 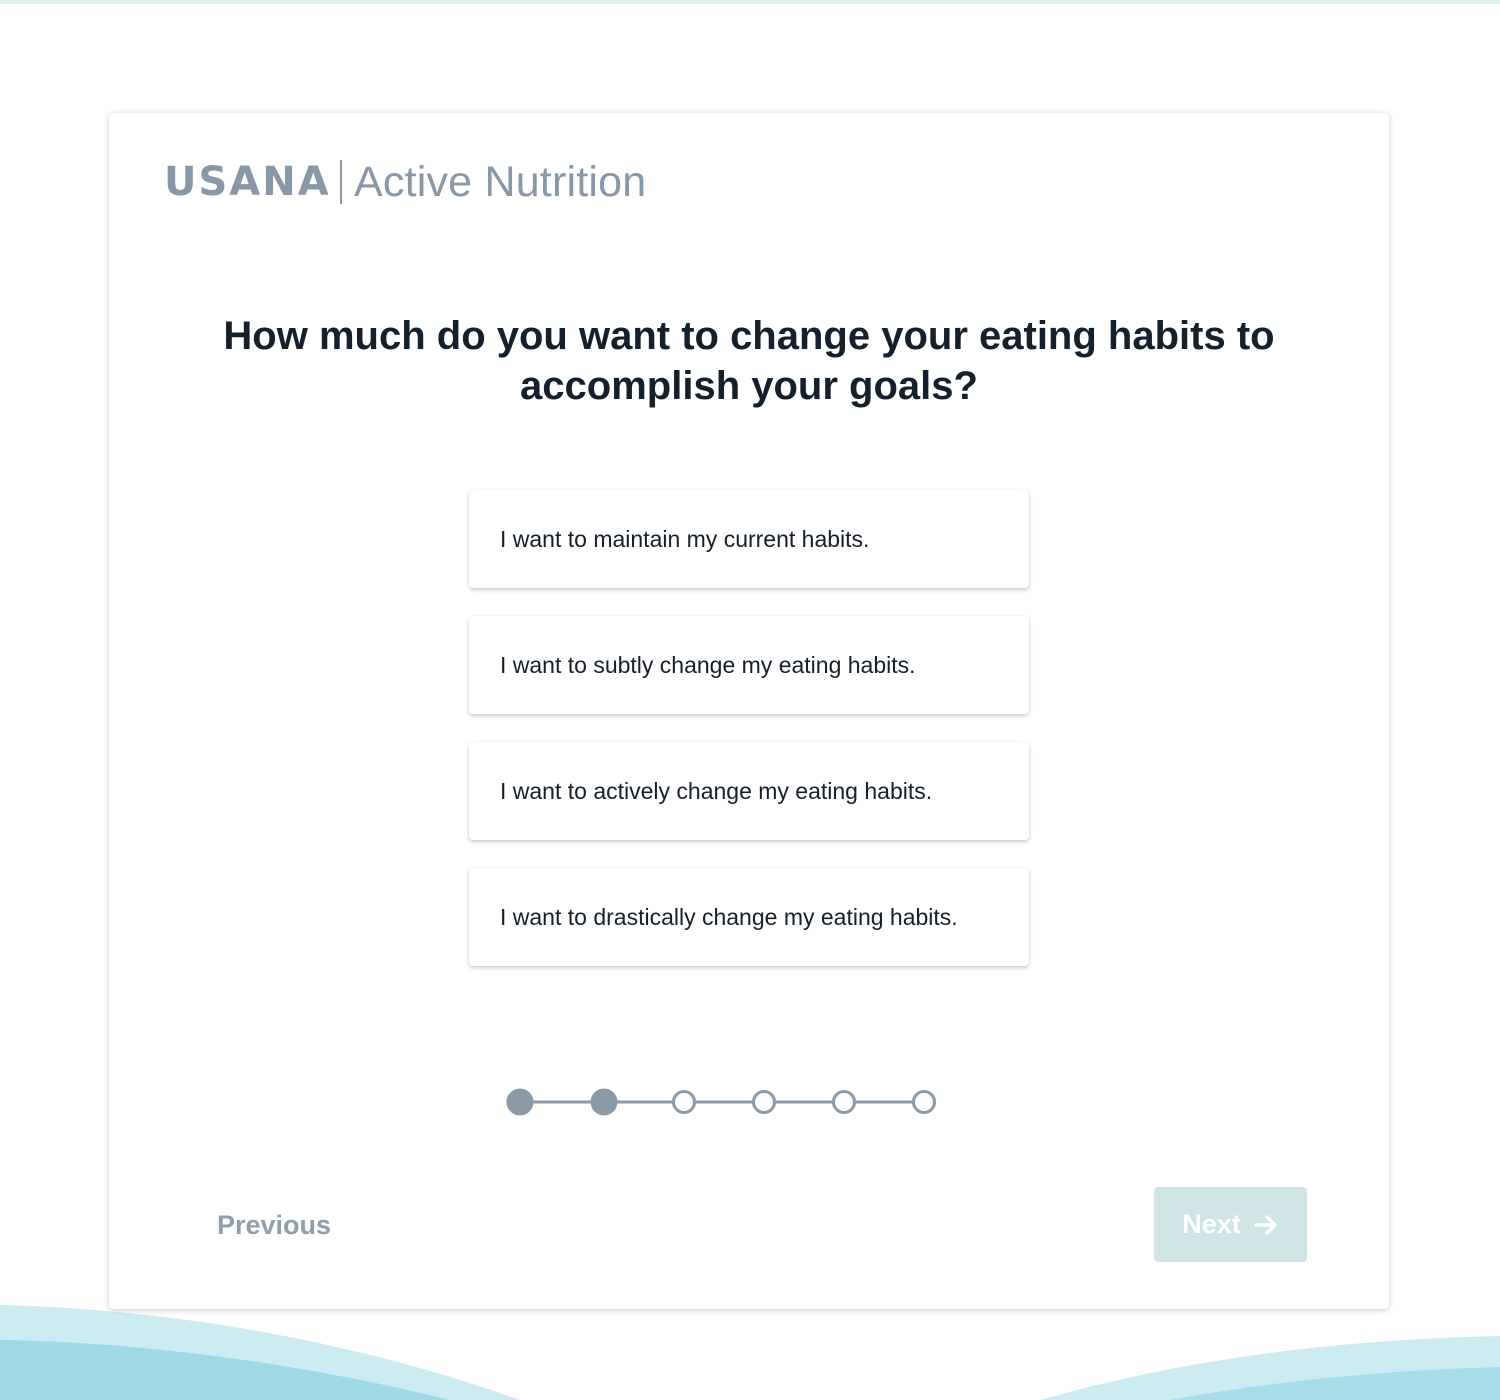 I want to click on step-dot-5-pending, so click(x=844, y=1102).